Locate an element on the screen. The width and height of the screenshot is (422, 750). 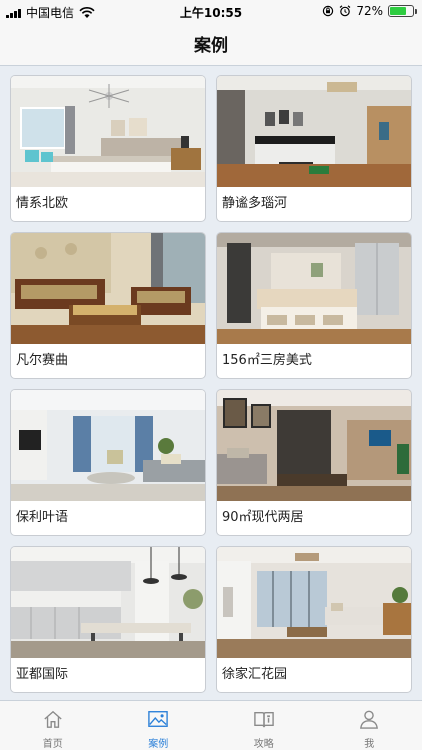
case-card: 静谧多瑙河 is located at coordinates (314, 148).